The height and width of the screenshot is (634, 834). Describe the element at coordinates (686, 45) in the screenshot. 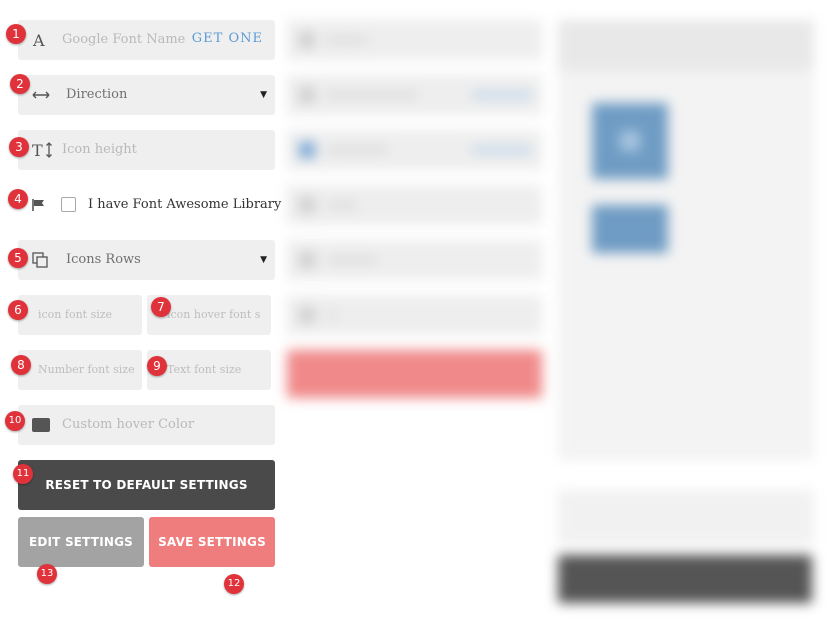

I see `bg-panel-header` at that location.